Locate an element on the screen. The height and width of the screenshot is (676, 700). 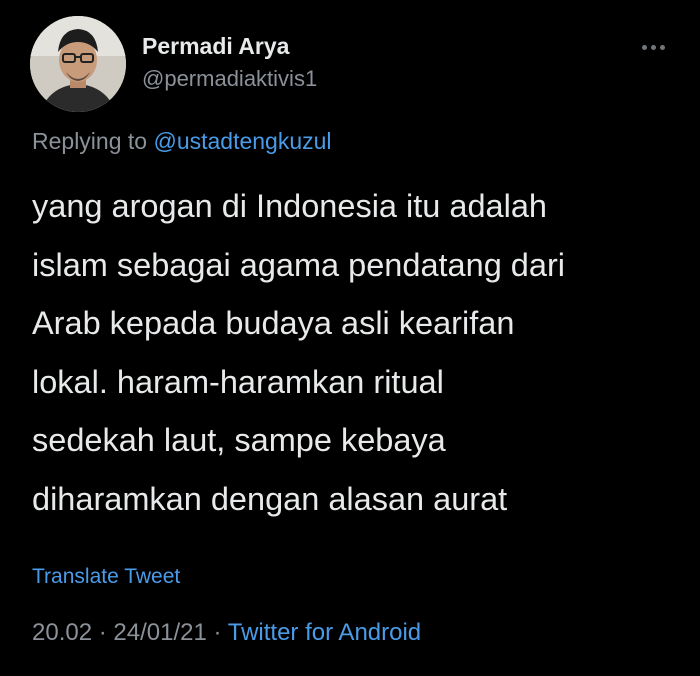
tweet-time: 20.02 is located at coordinates (62, 632).